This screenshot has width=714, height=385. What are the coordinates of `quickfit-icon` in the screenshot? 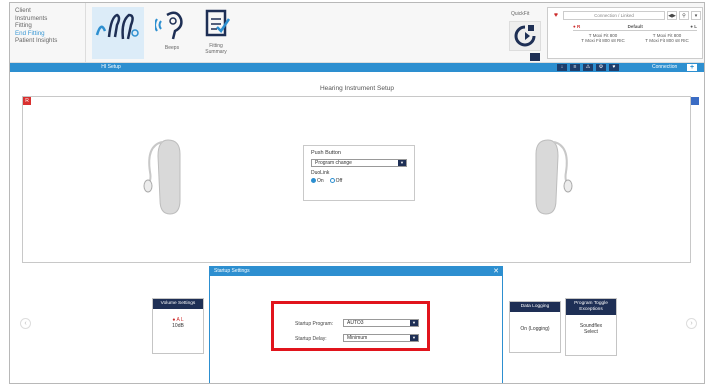 It's located at (525, 36).